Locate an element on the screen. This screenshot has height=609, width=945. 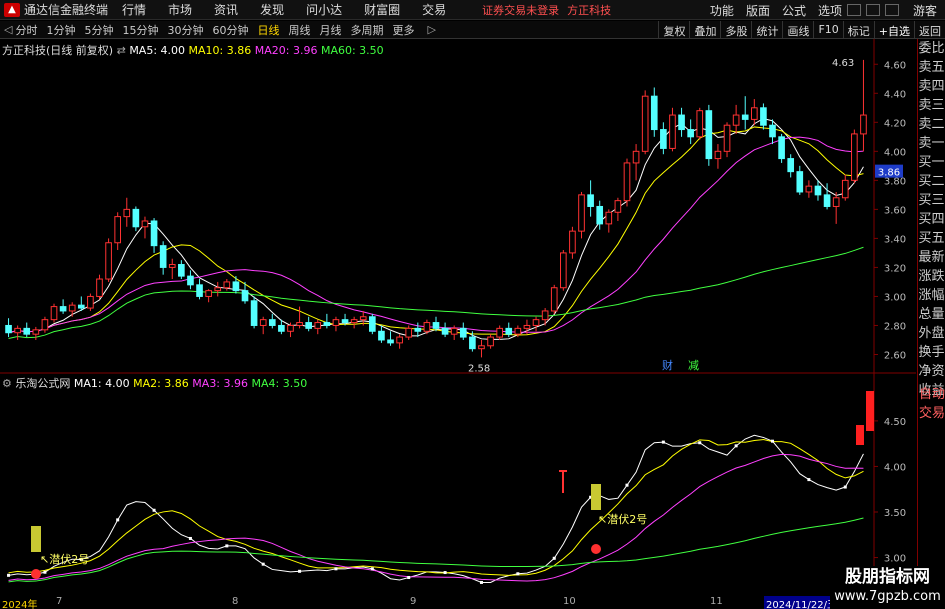
period-5min: 5分钟 is located at coordinates (98, 30).